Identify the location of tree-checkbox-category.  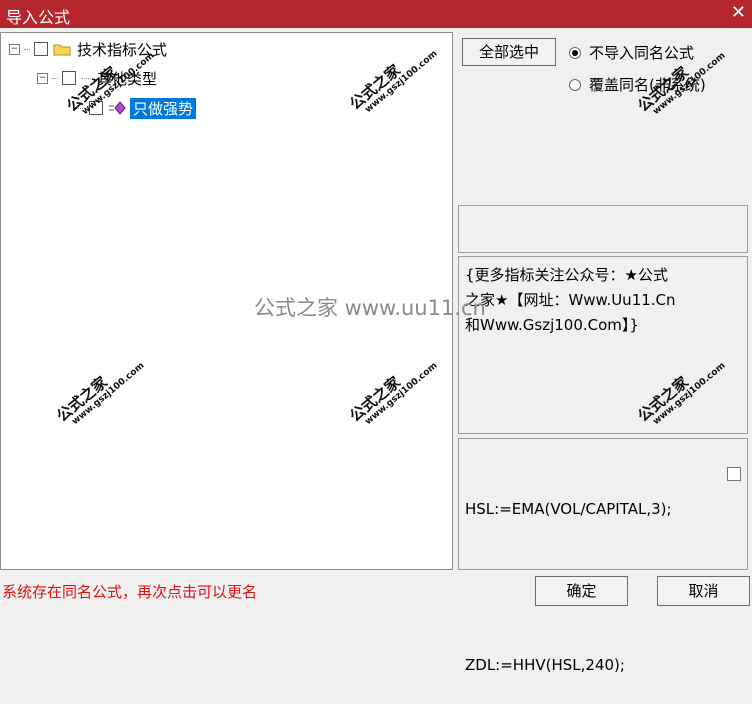
(69, 78).